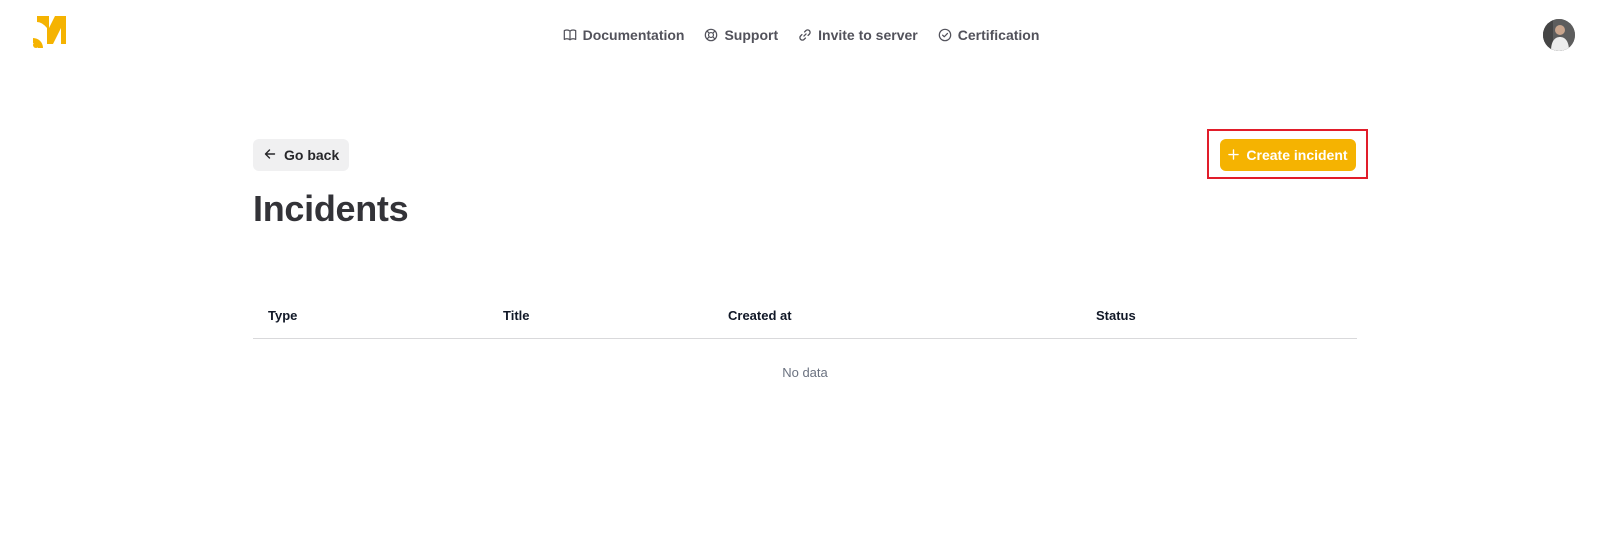 The image size is (1602, 546). Describe the element at coordinates (805, 319) in the screenshot. I see `table-header: Type Title Created at Status` at that location.